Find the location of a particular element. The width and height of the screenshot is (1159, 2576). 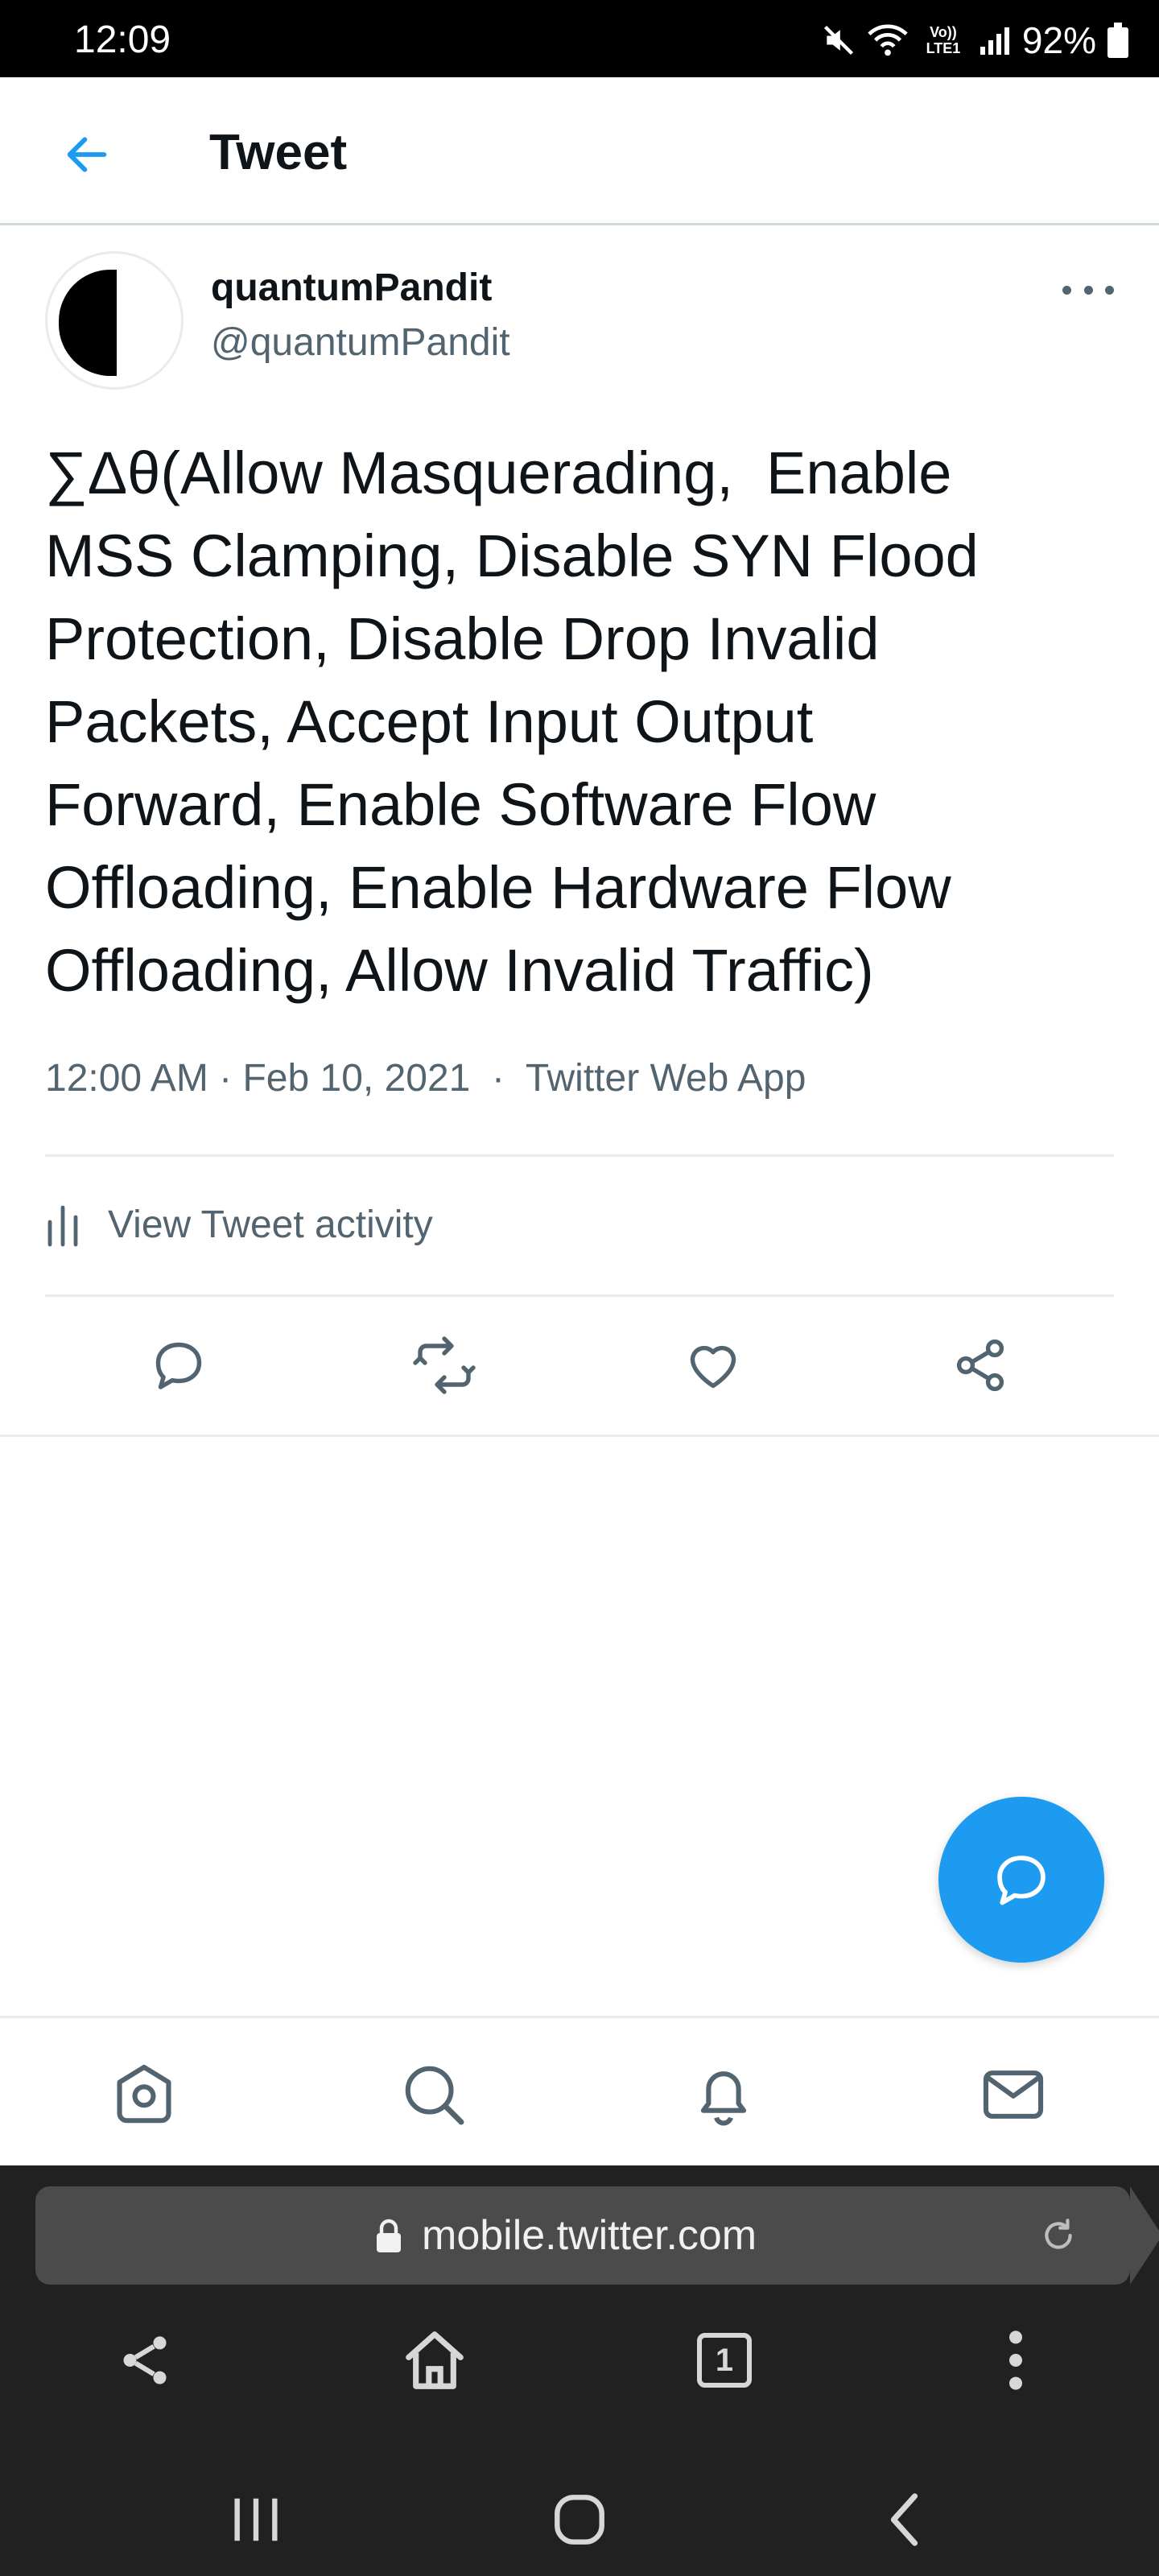

browser-home-button is located at coordinates (434, 2360).